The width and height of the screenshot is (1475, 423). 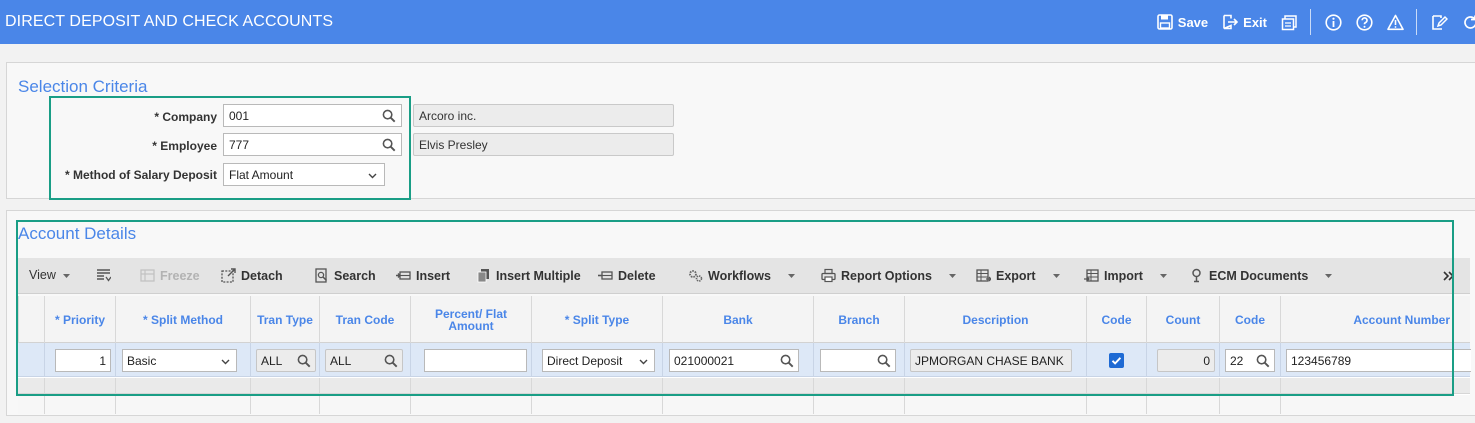 What do you see at coordinates (453, 145) in the screenshot?
I see `employee-name: Elvis Presley` at bounding box center [453, 145].